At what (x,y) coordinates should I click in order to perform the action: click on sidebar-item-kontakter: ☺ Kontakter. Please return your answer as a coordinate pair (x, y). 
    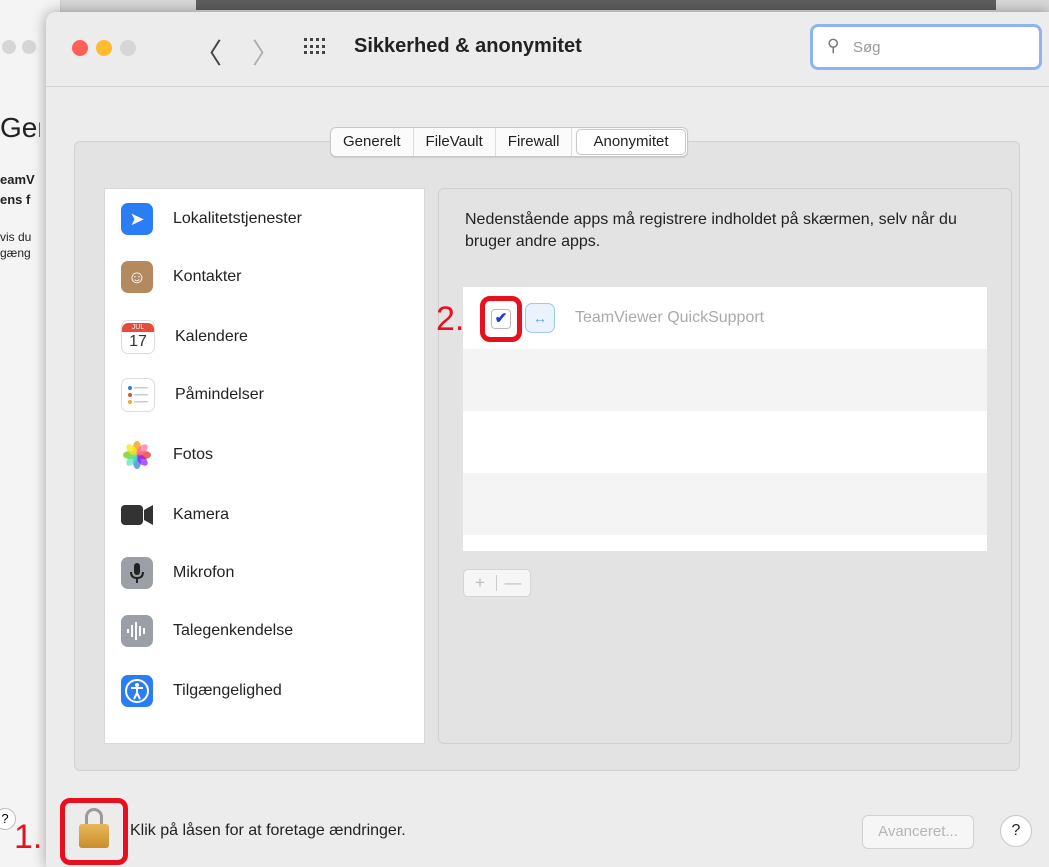
    Looking at the image, I should click on (181, 277).